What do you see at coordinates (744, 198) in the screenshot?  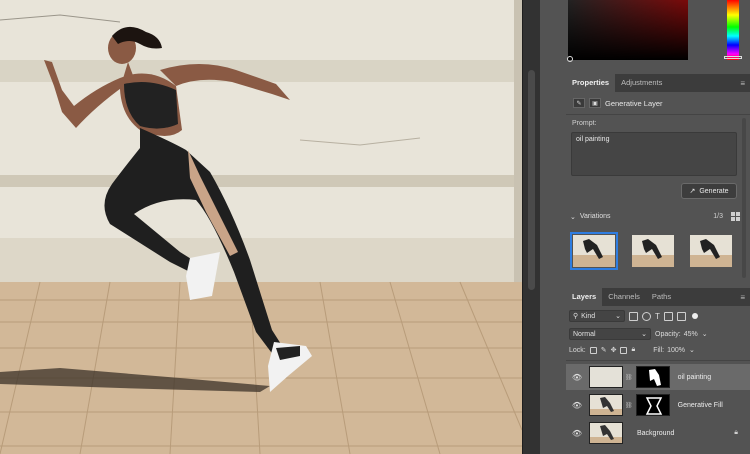 I see `properties-scrollbar` at bounding box center [744, 198].